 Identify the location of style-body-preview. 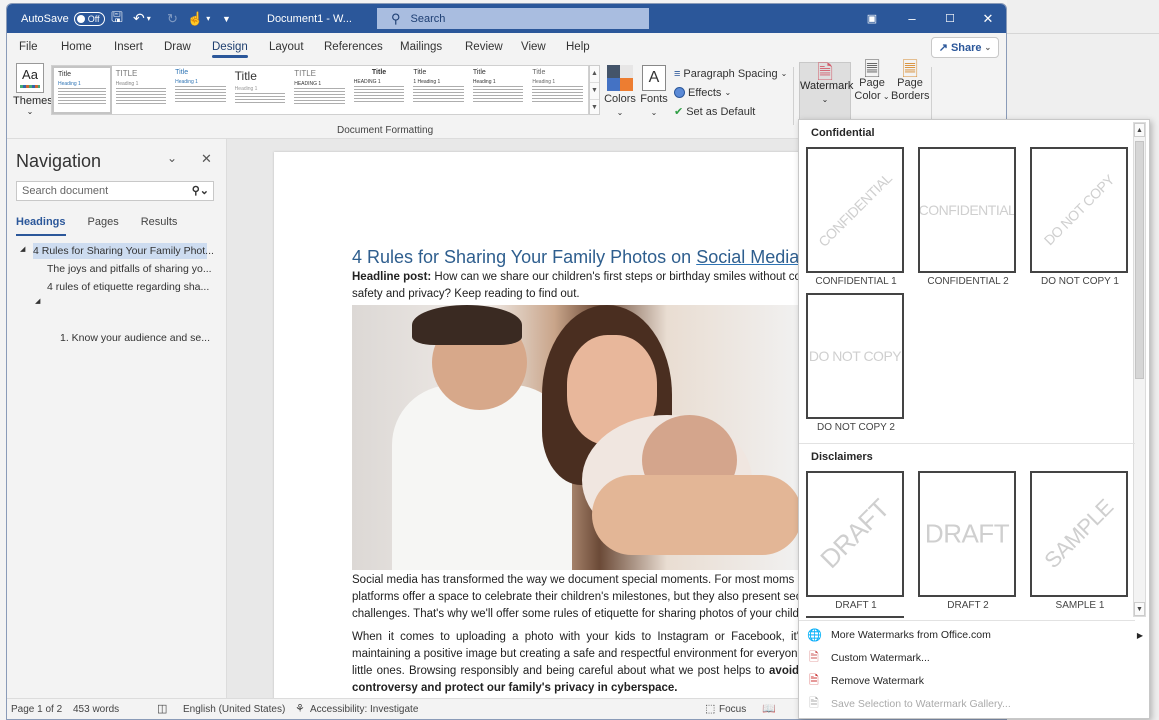
(379, 95).